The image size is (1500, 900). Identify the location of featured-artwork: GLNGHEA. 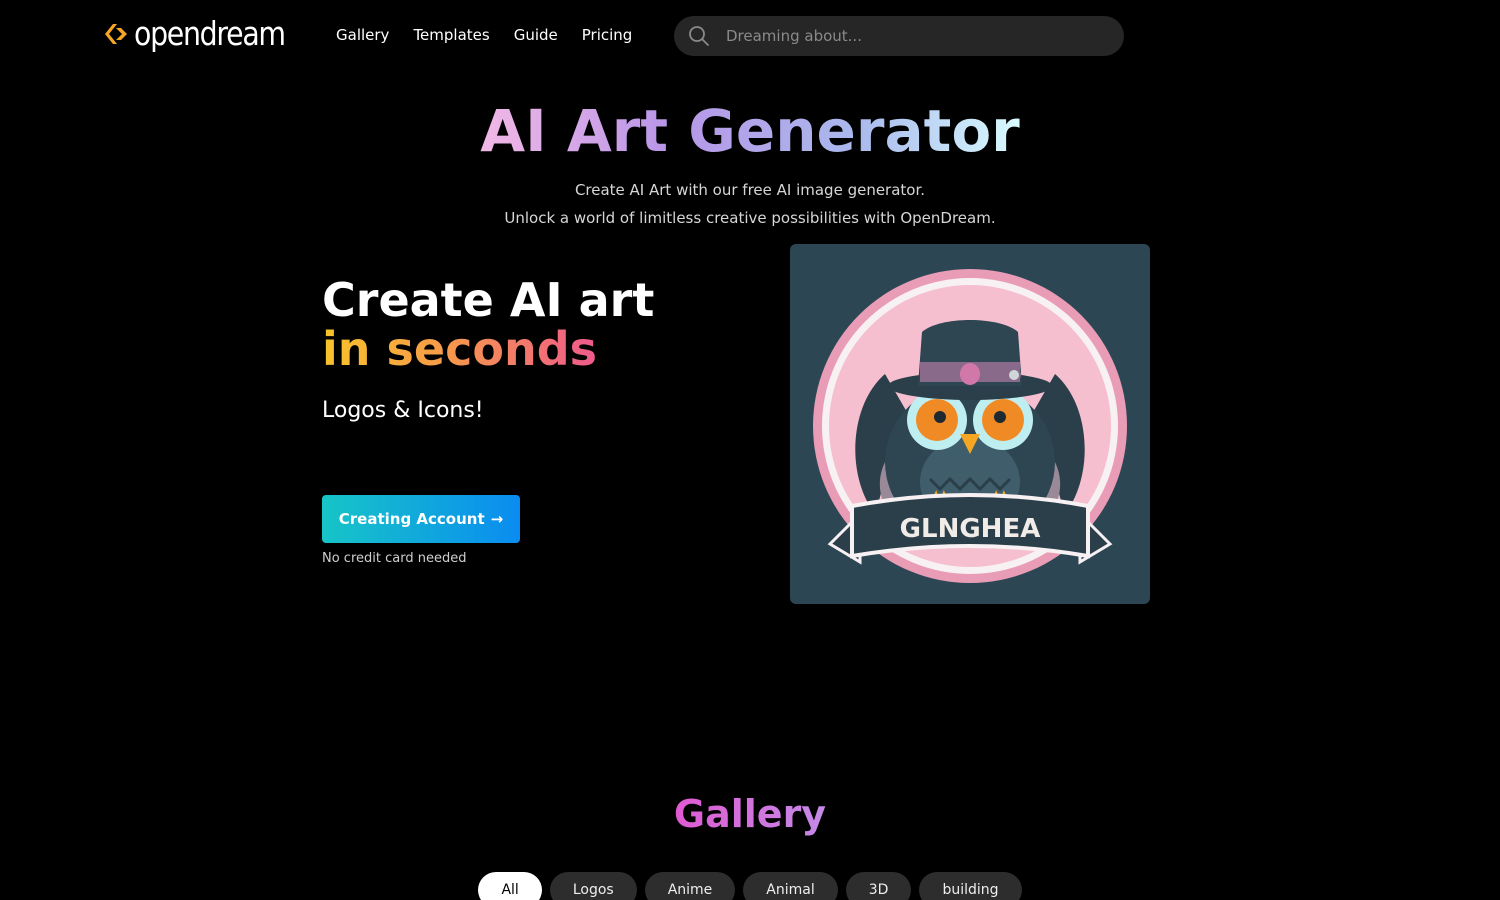
(970, 424).